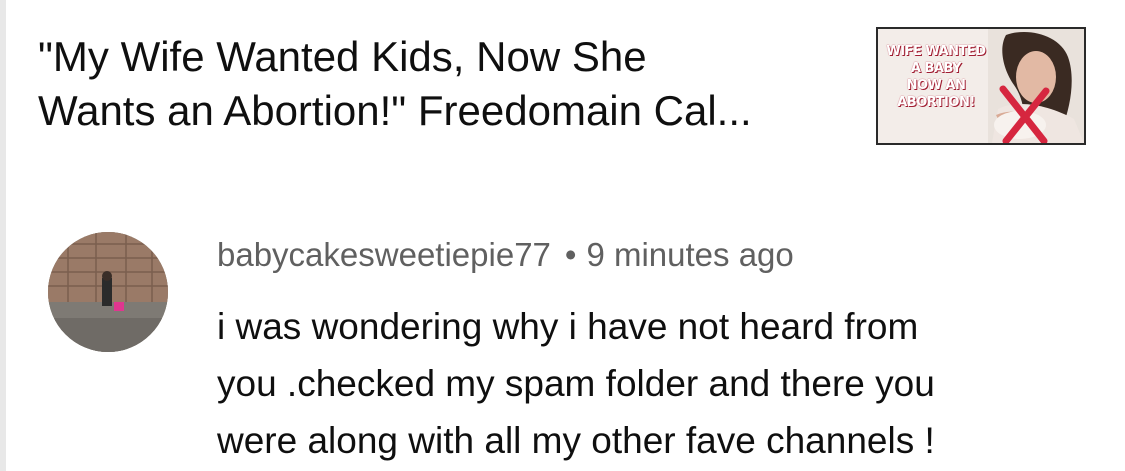  Describe the element at coordinates (936, 77) in the screenshot. I see `thumbnail-caption: WIFE WANTED A BABY NOW AN ABORTION!` at that location.